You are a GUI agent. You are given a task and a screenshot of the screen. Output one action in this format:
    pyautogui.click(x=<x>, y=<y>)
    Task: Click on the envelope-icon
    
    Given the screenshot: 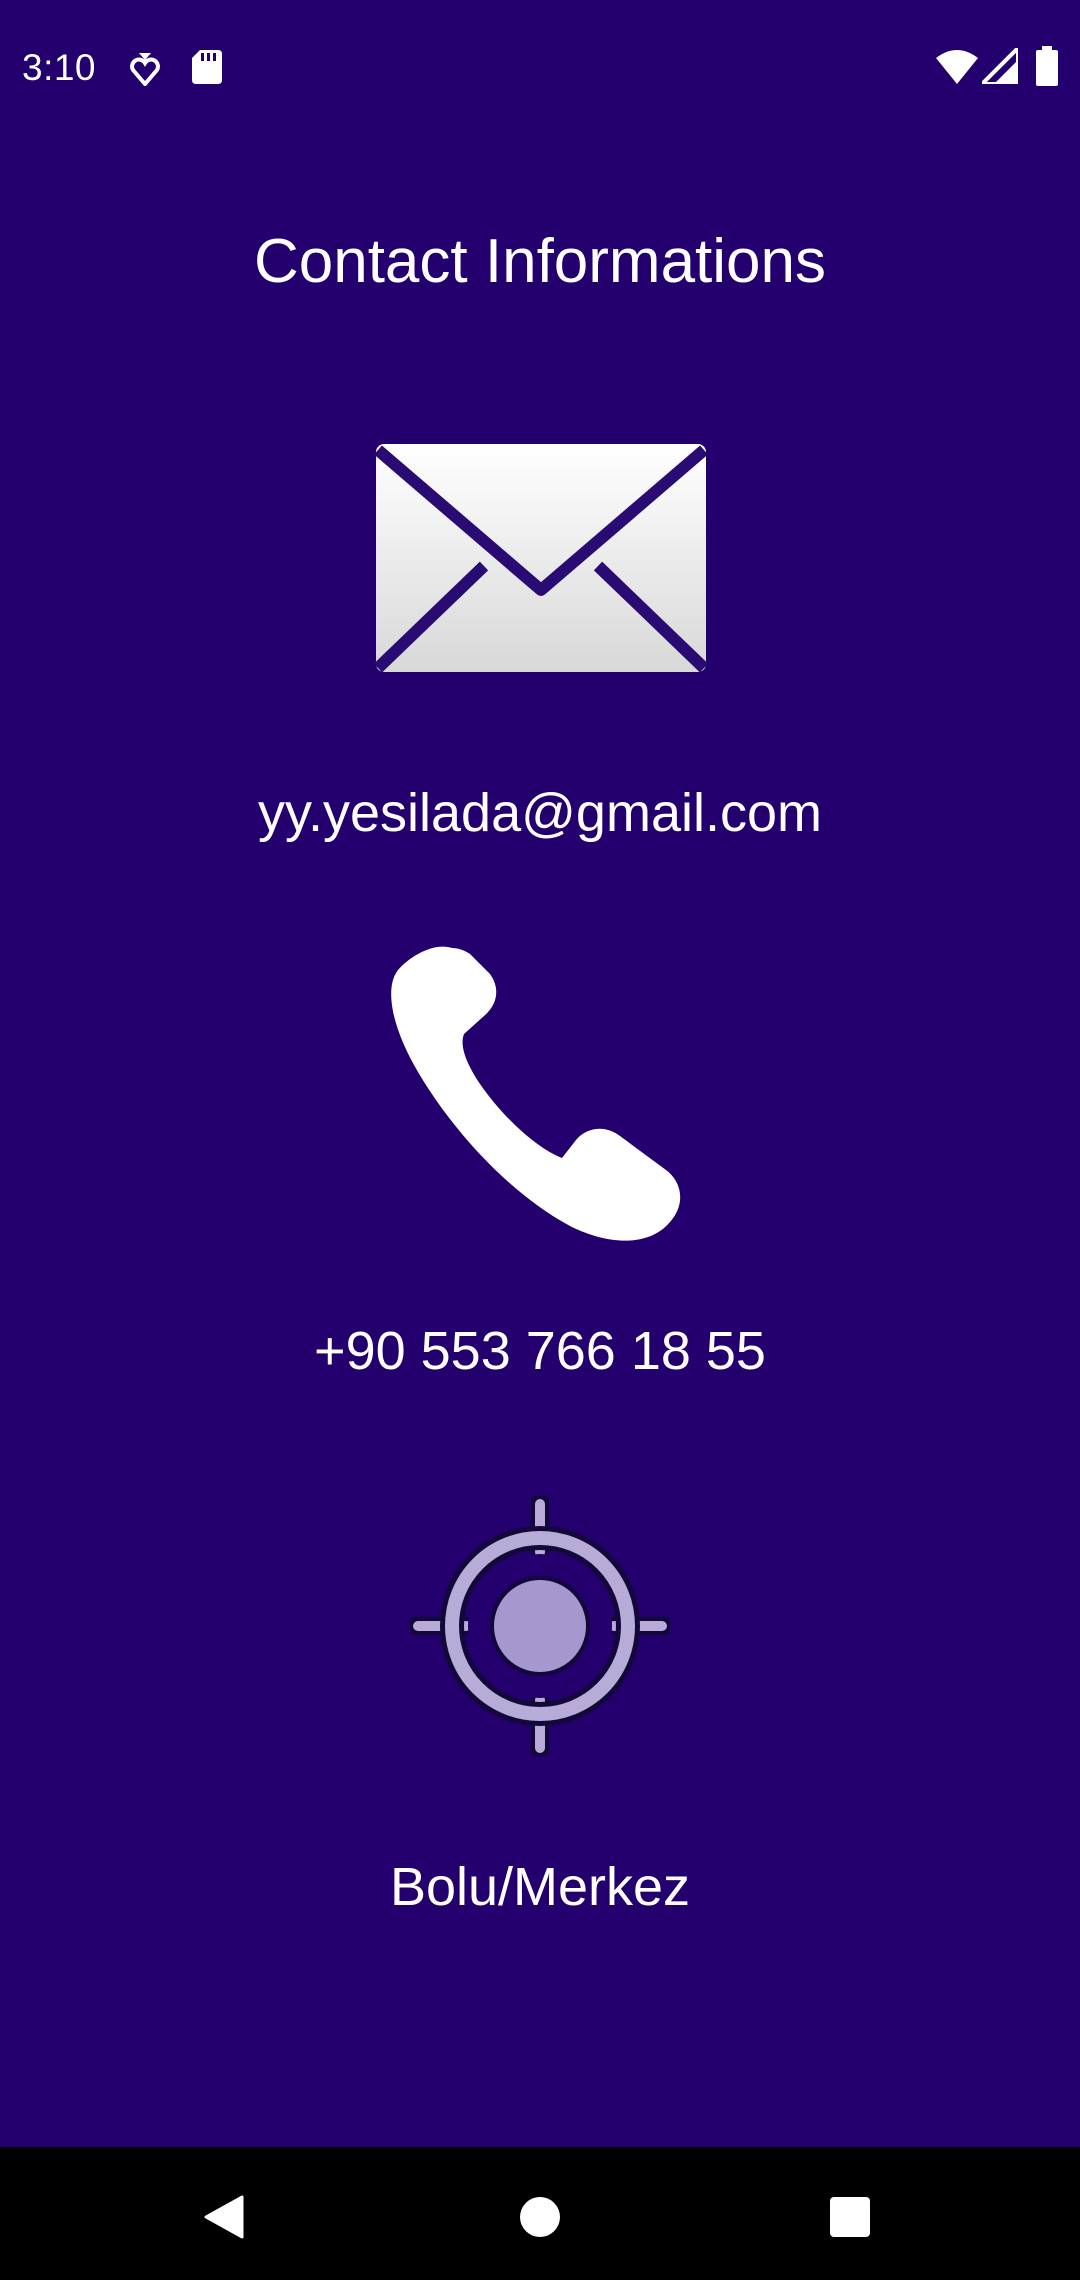 What is the action you would take?
    pyautogui.click(x=541, y=559)
    